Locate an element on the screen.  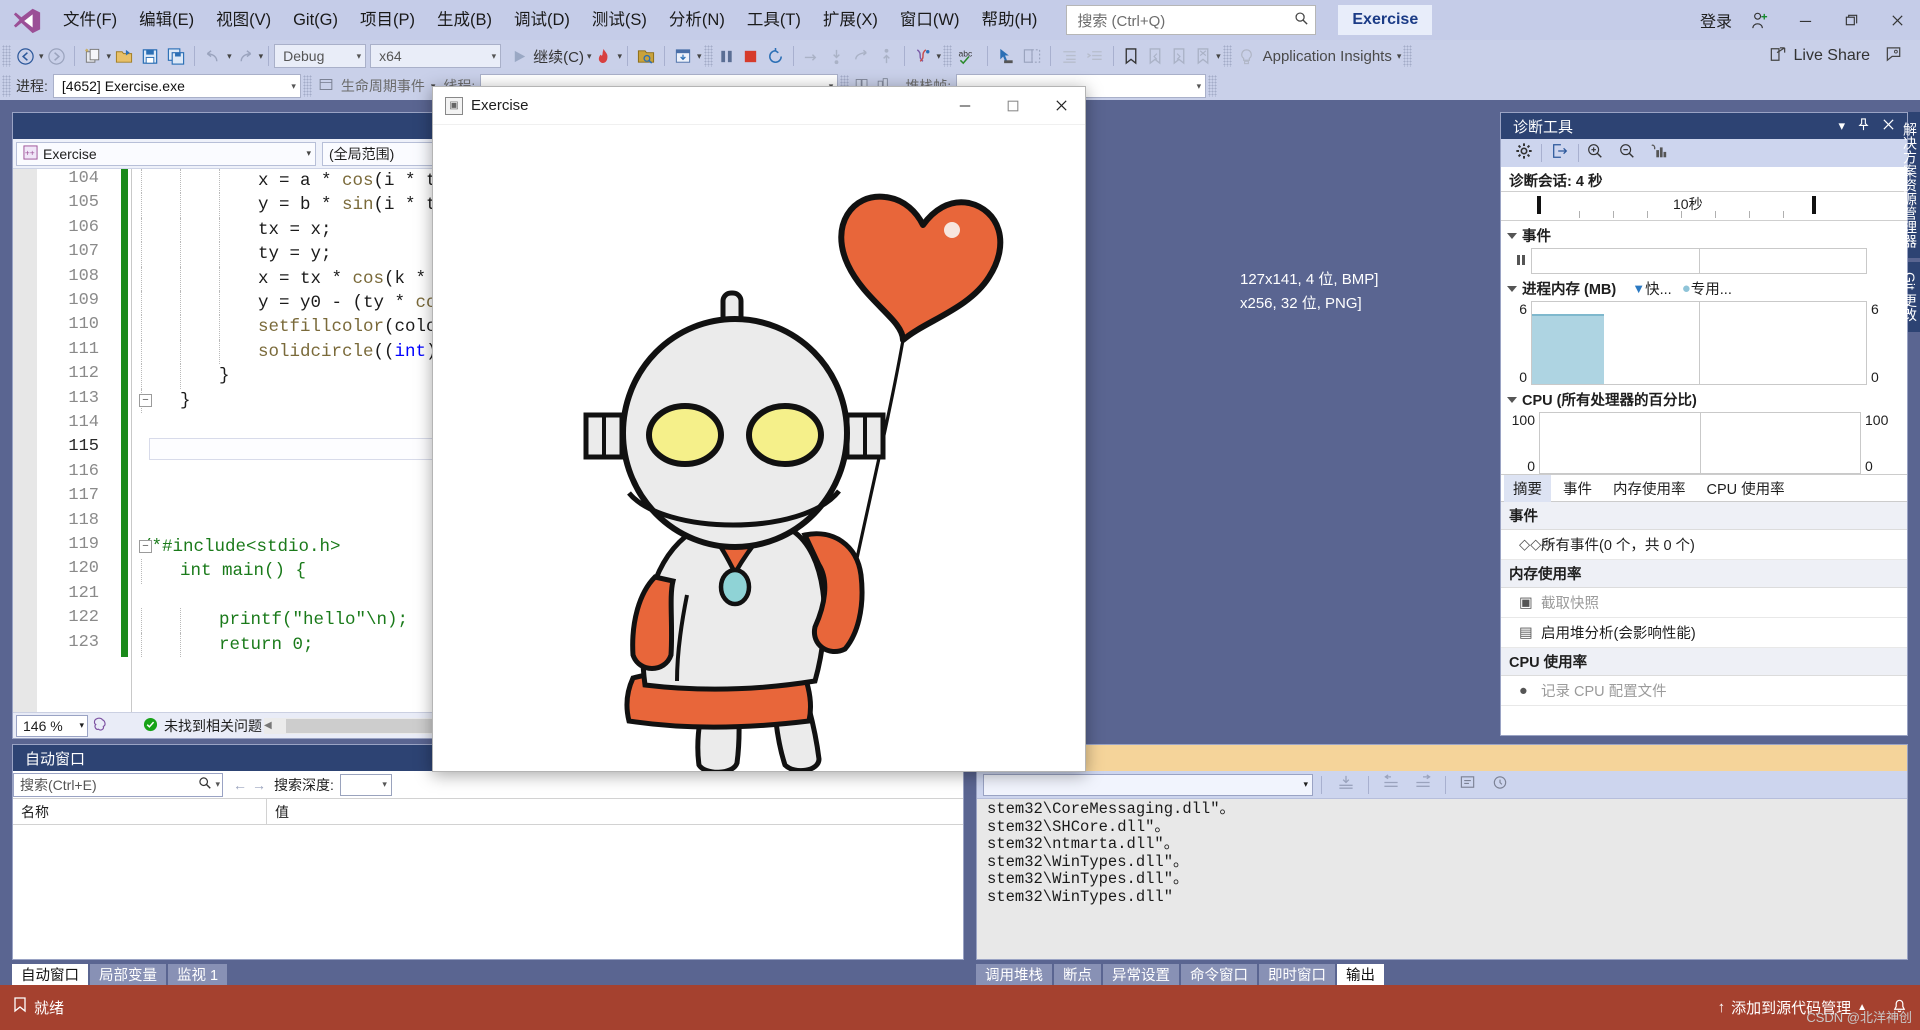
clear-output-icon is located at coordinates (1391, 784).